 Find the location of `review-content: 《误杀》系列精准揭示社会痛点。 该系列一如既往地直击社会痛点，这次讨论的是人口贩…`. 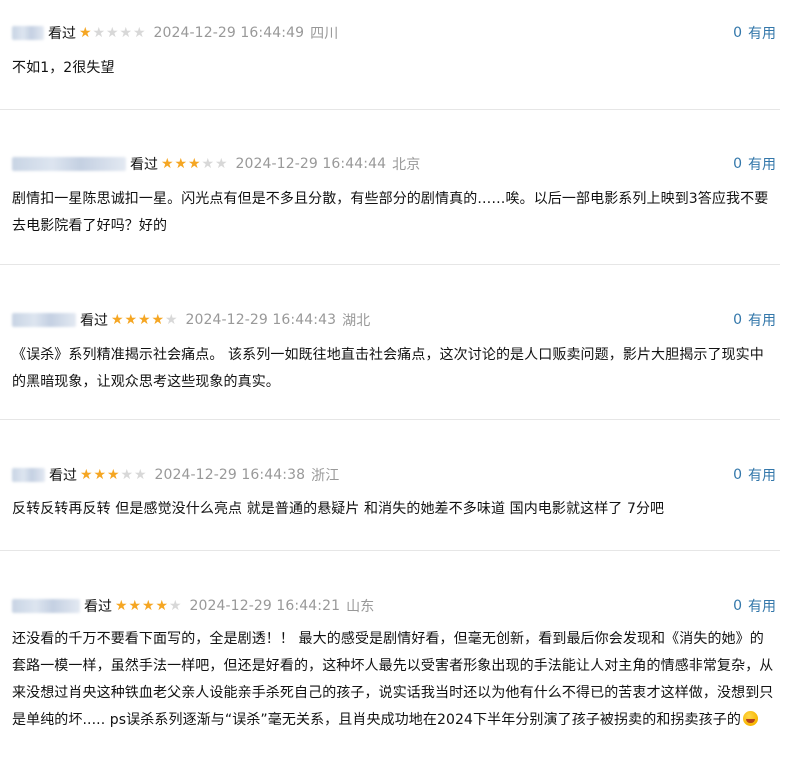

review-content: 《误杀》系列精准揭示社会痛点。 该系列一如既往地直击社会痛点，这次讨论的是人口贩… is located at coordinates (388, 368).